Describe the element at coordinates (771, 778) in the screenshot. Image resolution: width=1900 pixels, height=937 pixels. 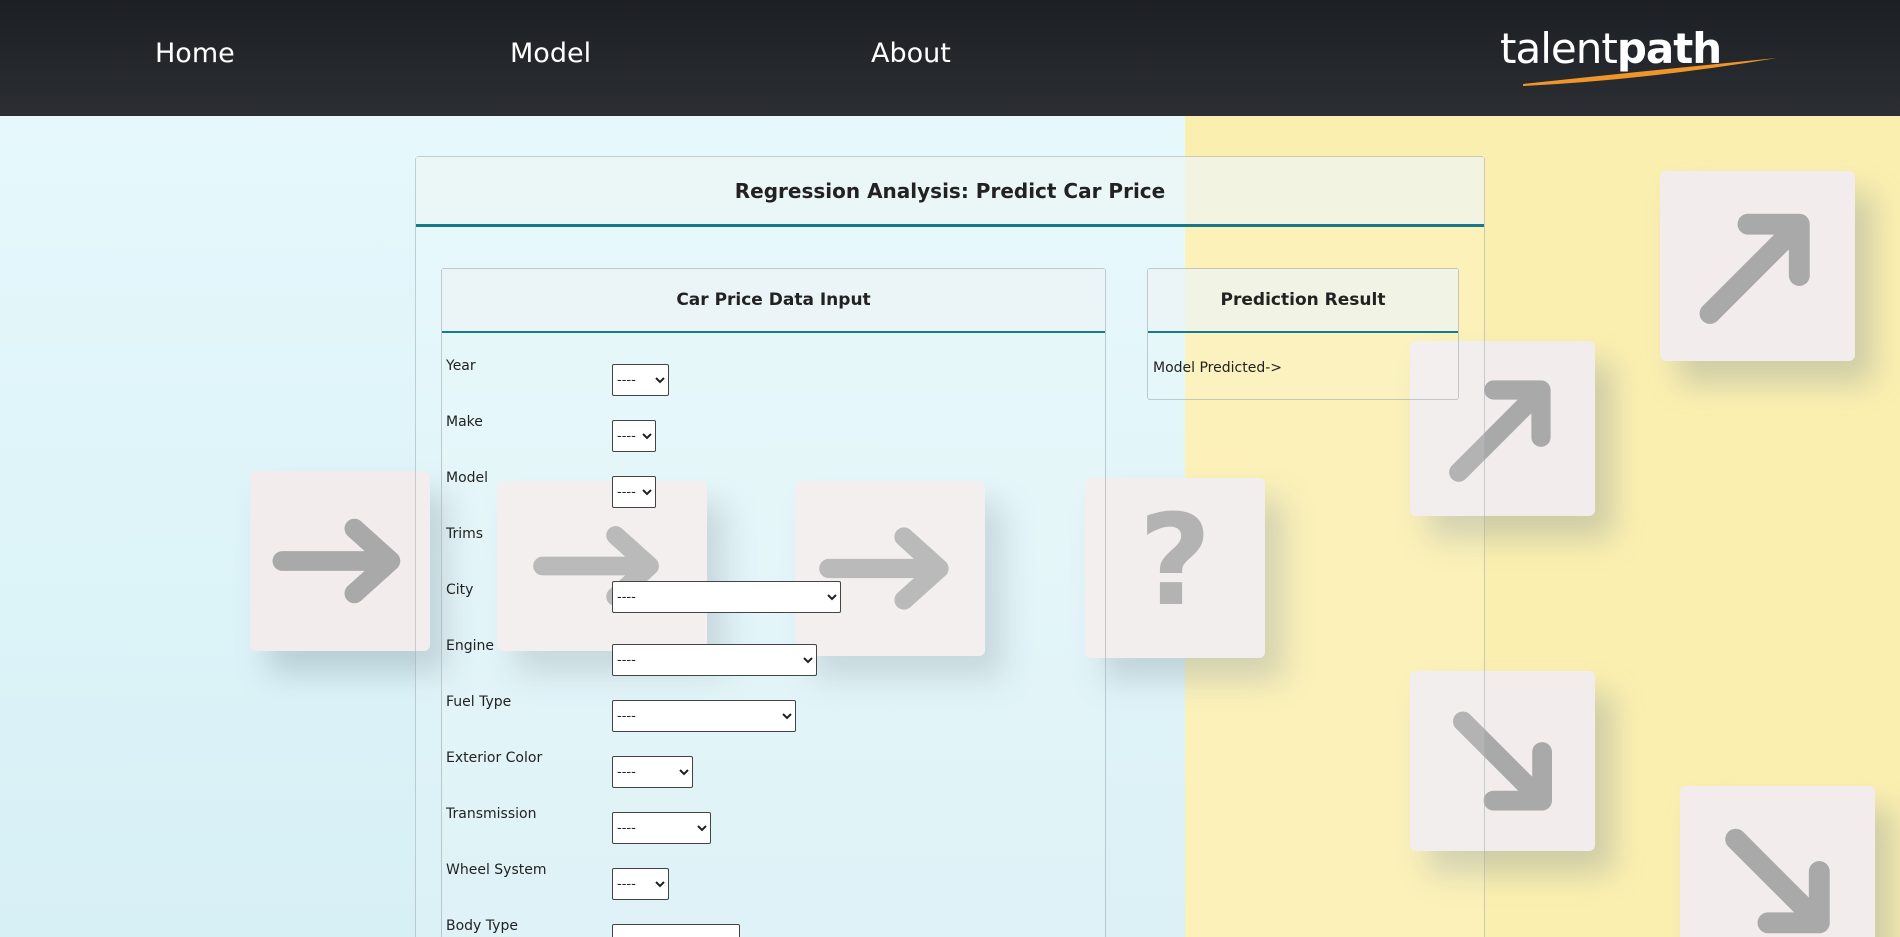
I see `field-row-exterior-color: Exterior Color ----` at that location.